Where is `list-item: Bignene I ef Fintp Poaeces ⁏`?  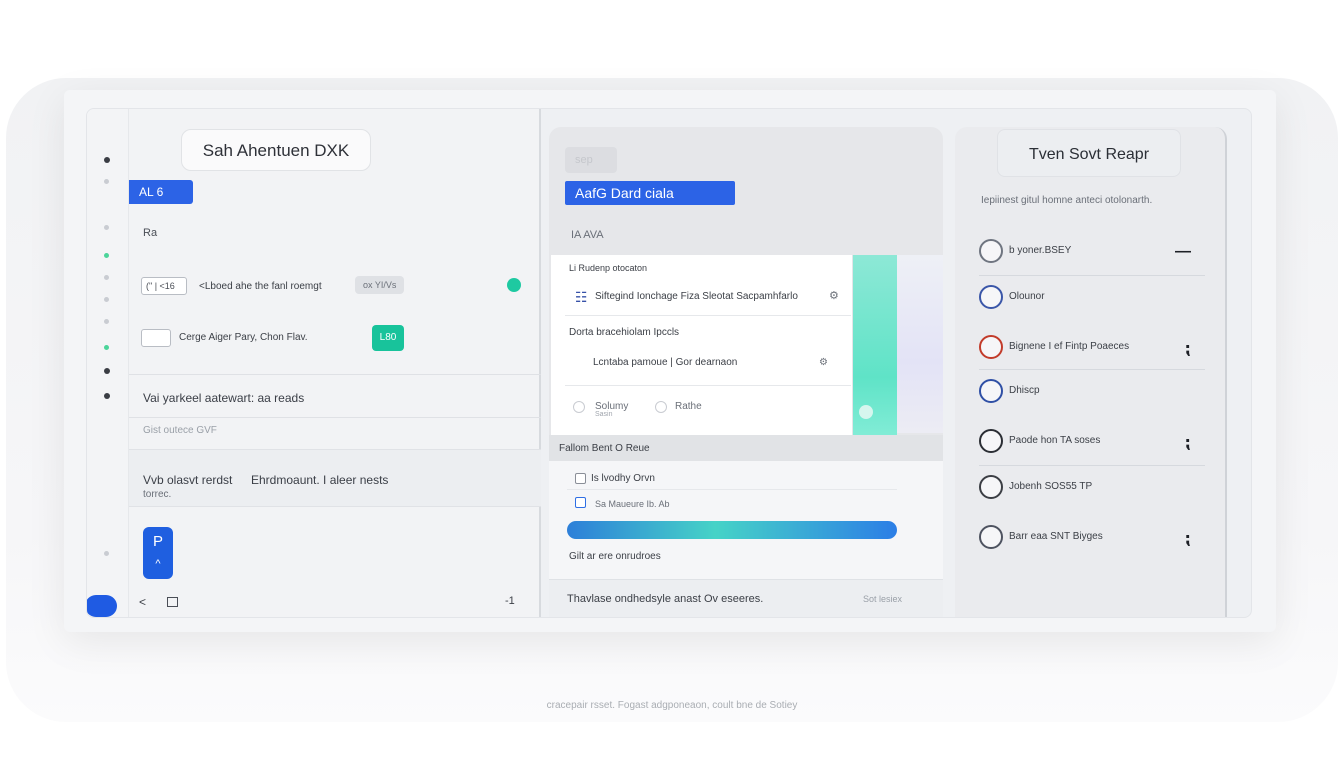 list-item: Bignene I ef Fintp Poaeces ⁏ is located at coordinates (1093, 351).